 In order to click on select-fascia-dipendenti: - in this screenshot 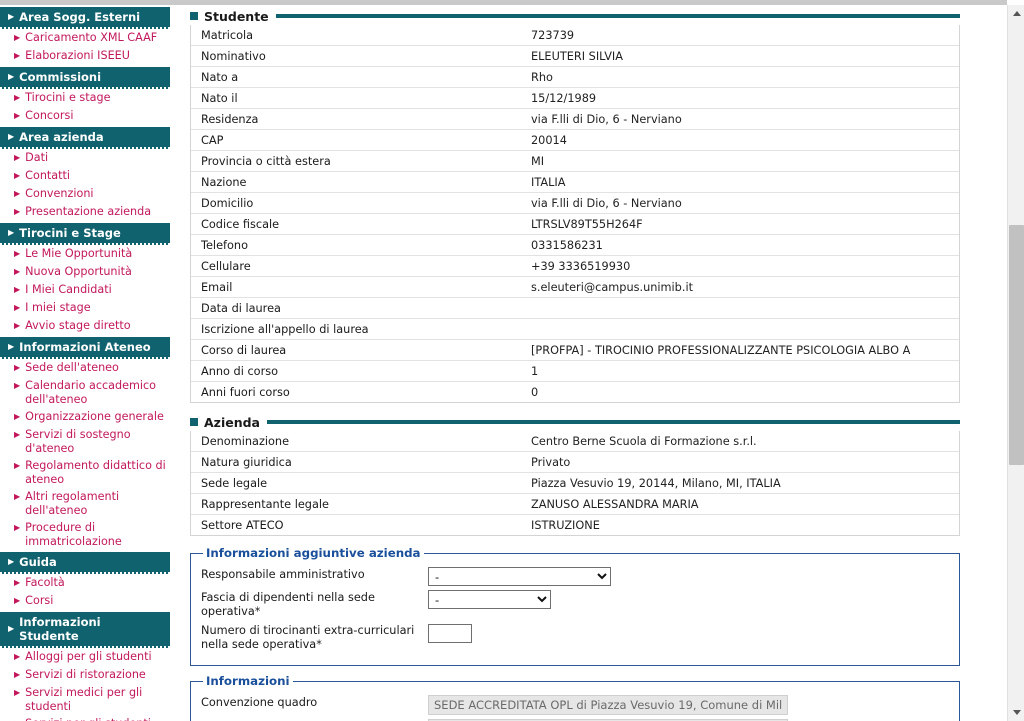, I will do `click(489, 599)`.